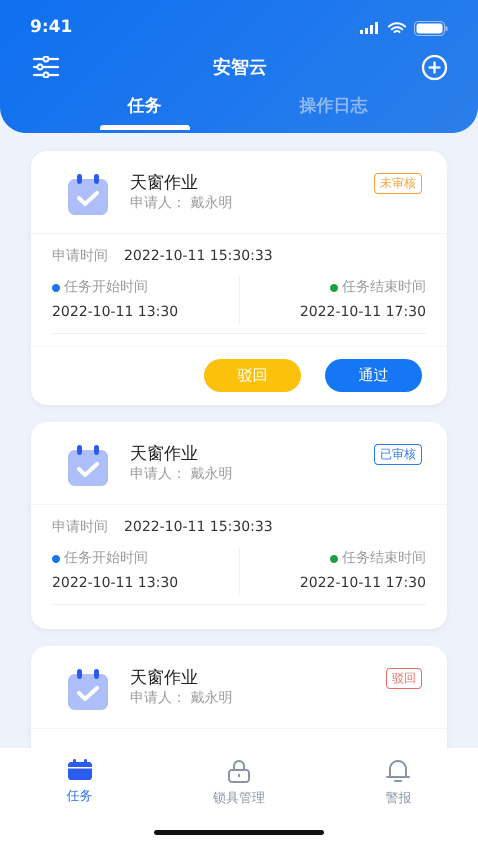 This screenshot has height=850, width=478. I want to click on nav-tab: 警报, so click(398, 784).